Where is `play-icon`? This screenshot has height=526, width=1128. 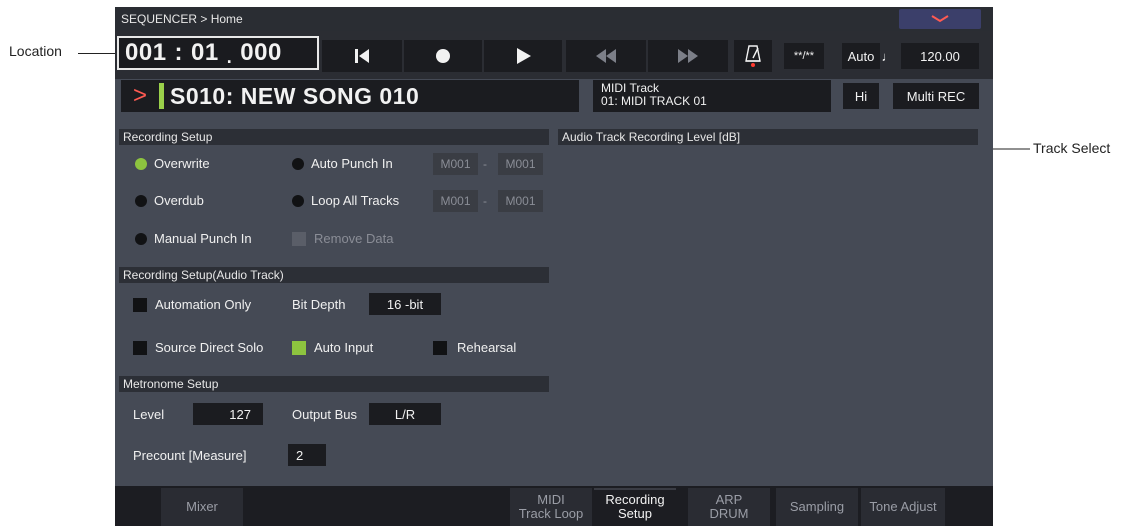
play-icon is located at coordinates (524, 56).